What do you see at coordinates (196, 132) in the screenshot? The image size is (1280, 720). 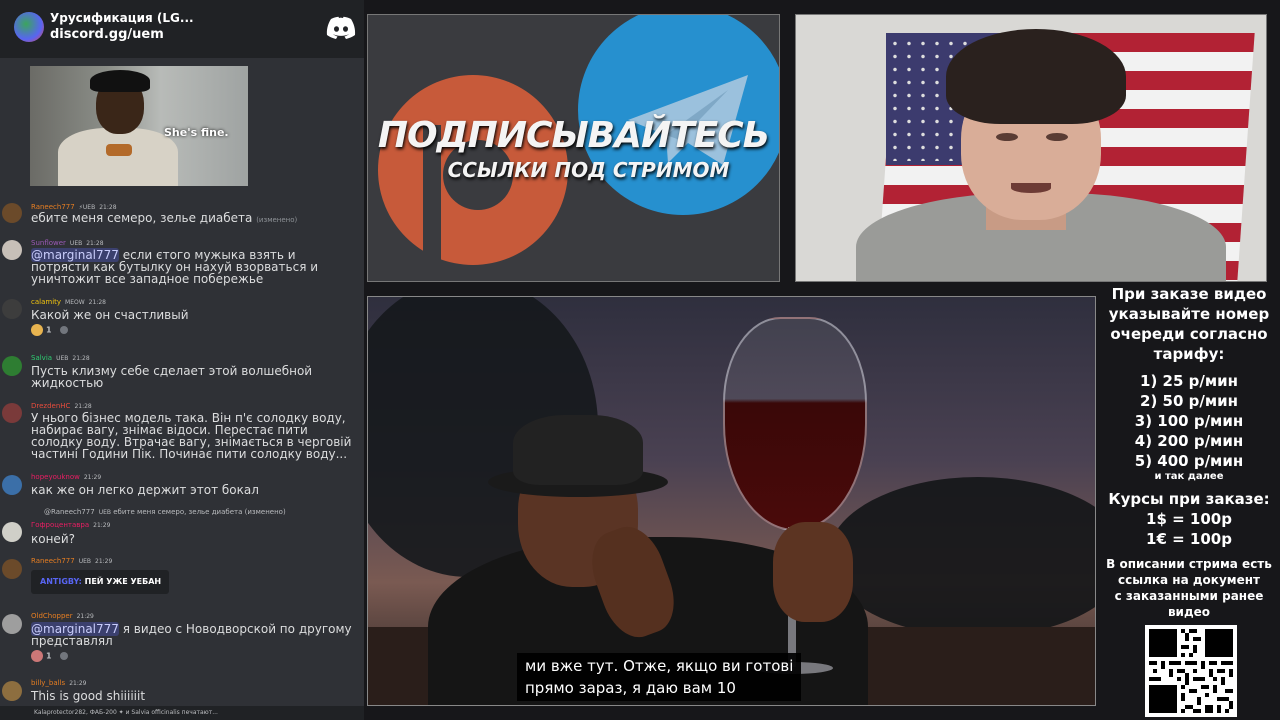 I see `gif-caption: She's fine.` at bounding box center [196, 132].